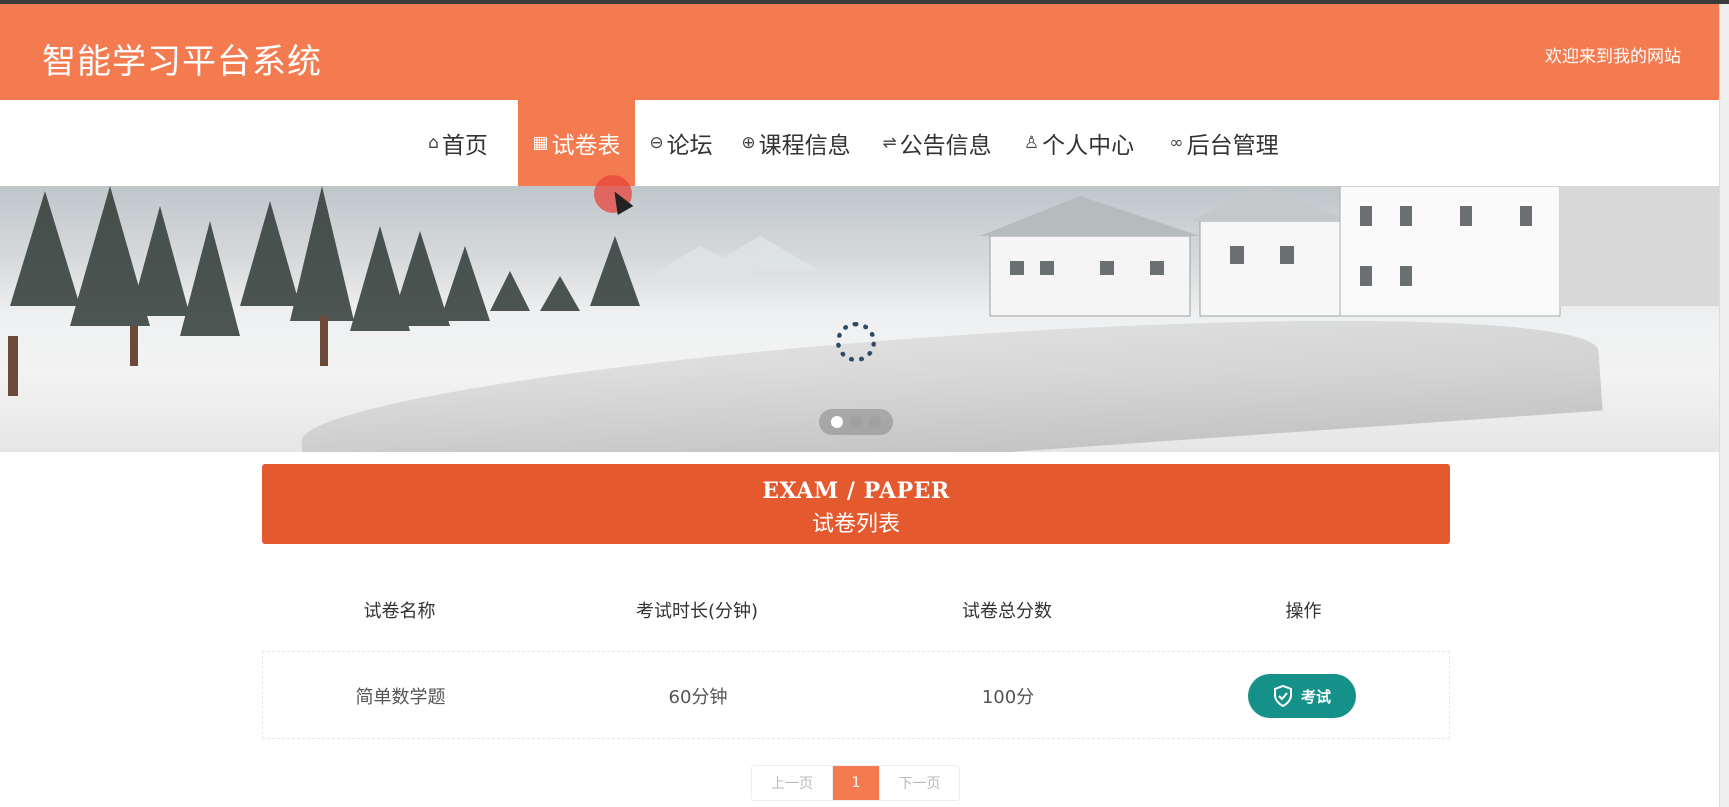 The image size is (1729, 807). What do you see at coordinates (856, 491) in the screenshot?
I see `section-title-en: EXAM / PAPER` at bounding box center [856, 491].